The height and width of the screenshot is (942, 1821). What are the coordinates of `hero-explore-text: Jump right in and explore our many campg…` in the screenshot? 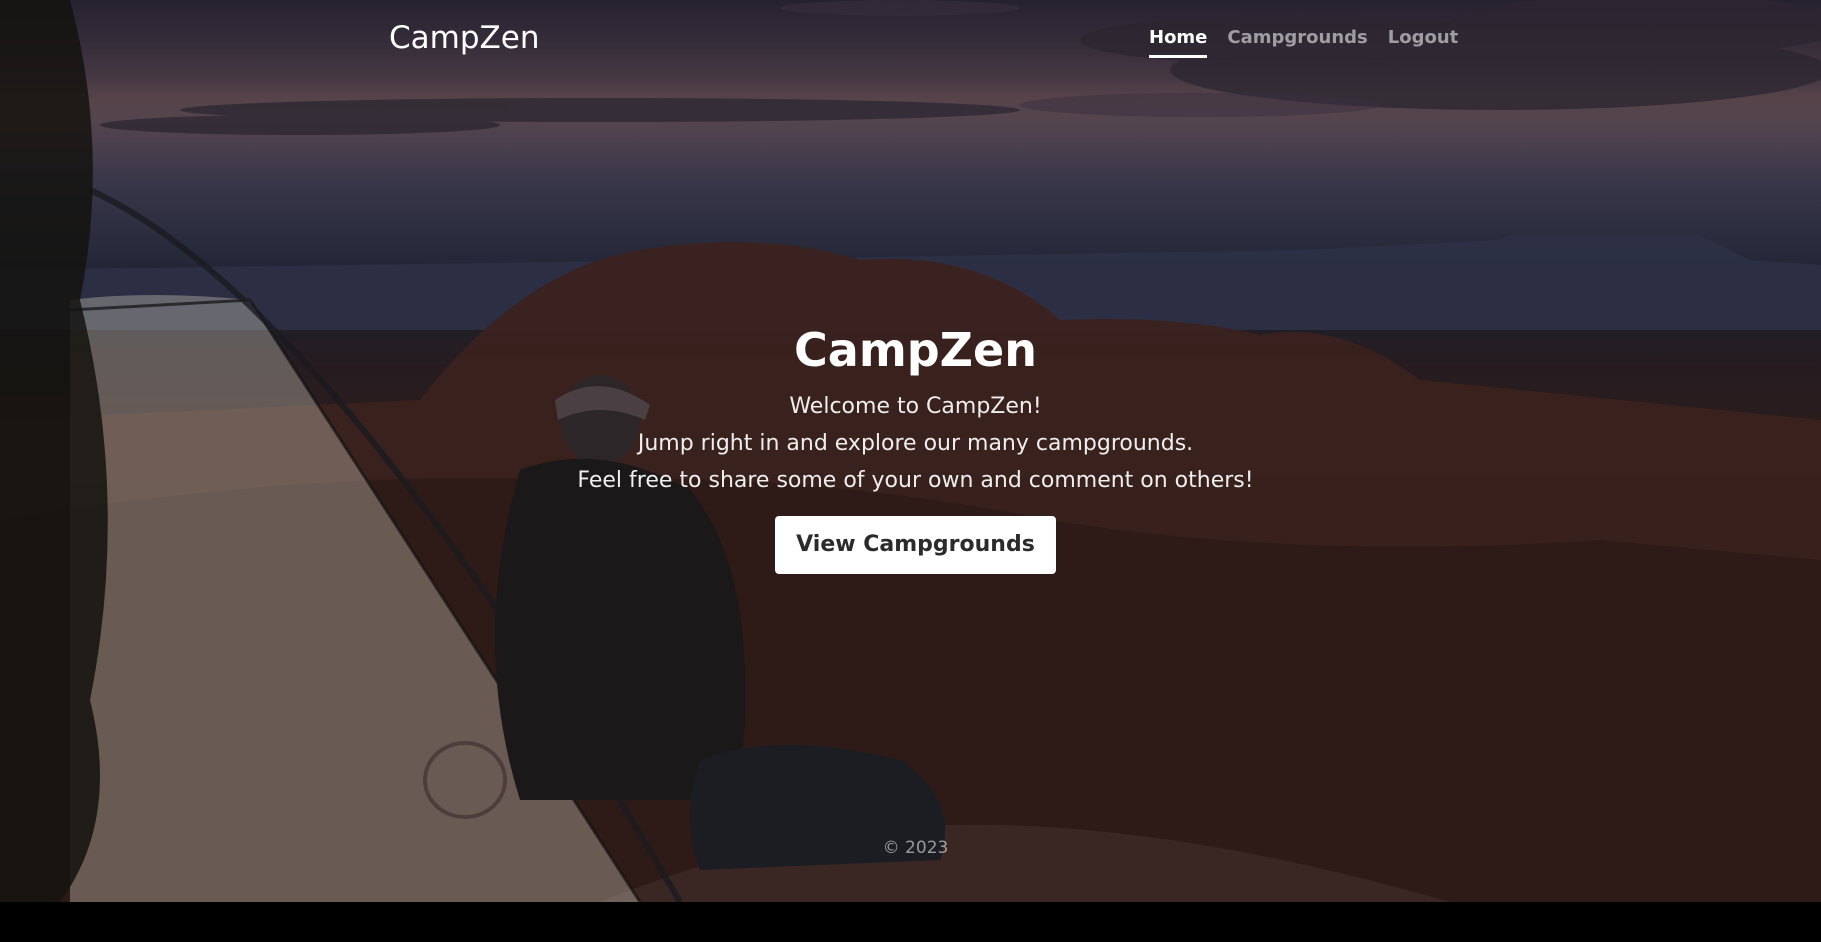 It's located at (915, 443).